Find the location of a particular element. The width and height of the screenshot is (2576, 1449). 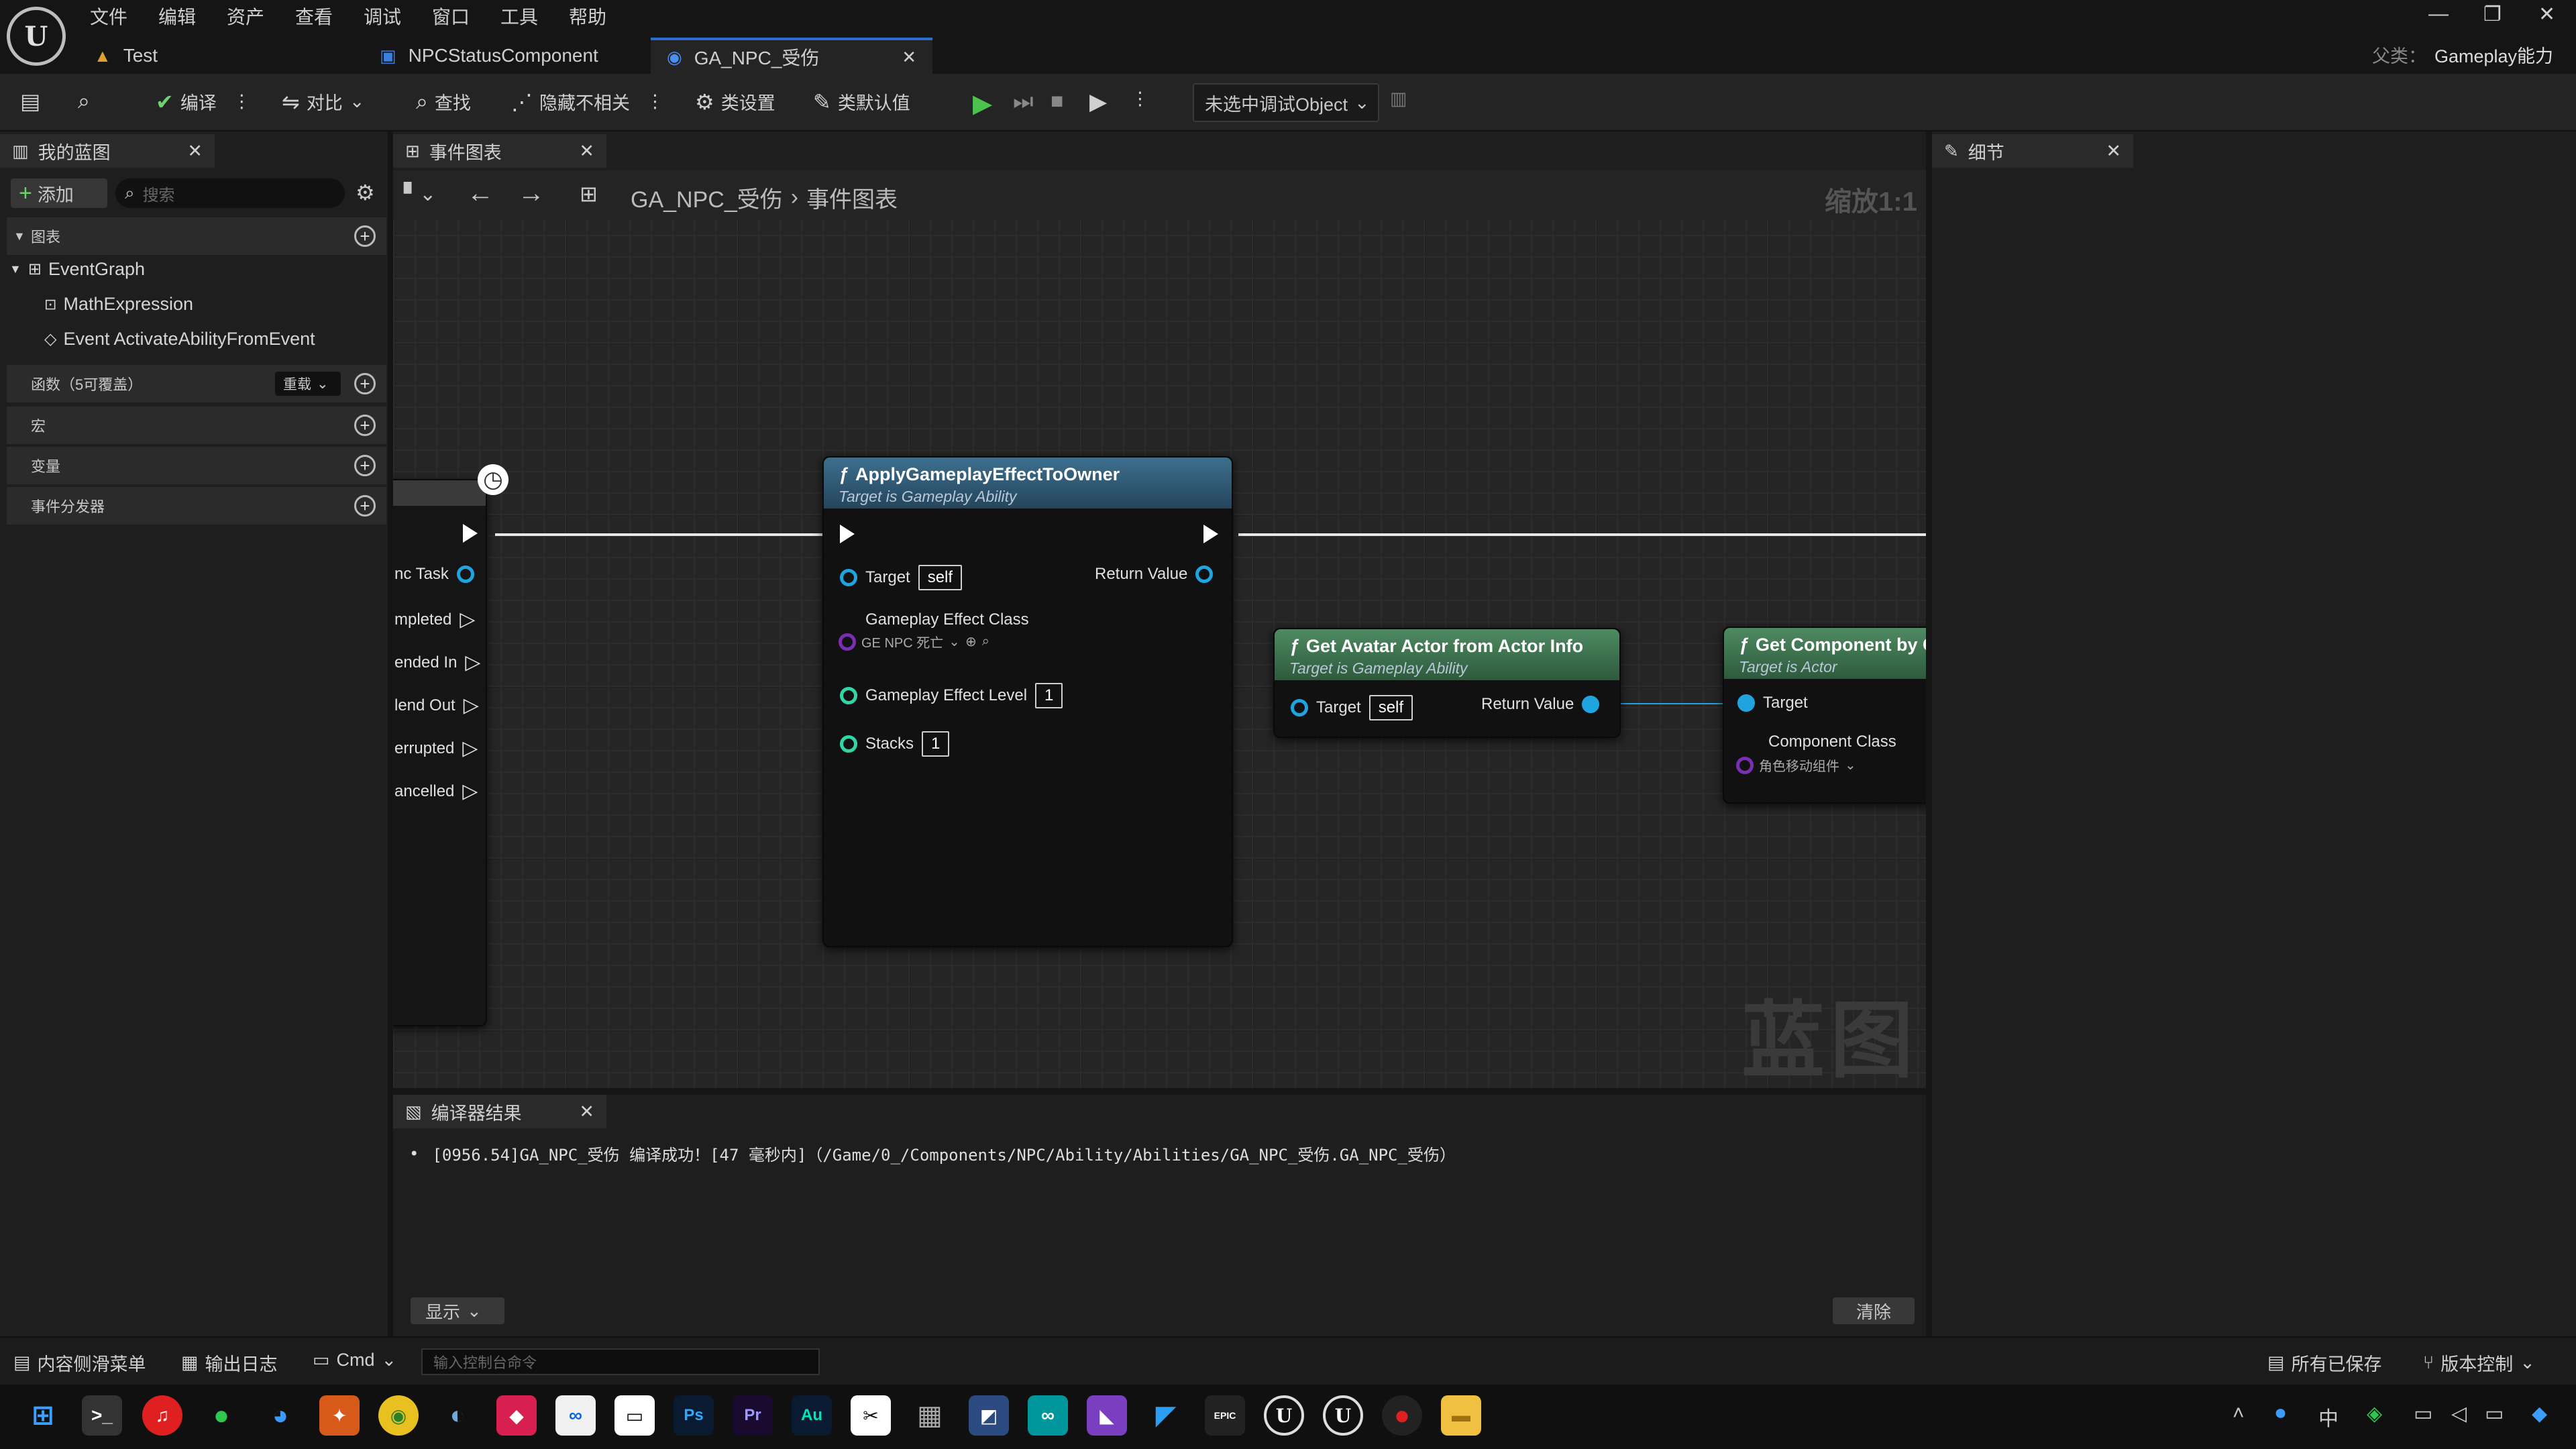

wechat-icon: ● is located at coordinates (221, 1415).